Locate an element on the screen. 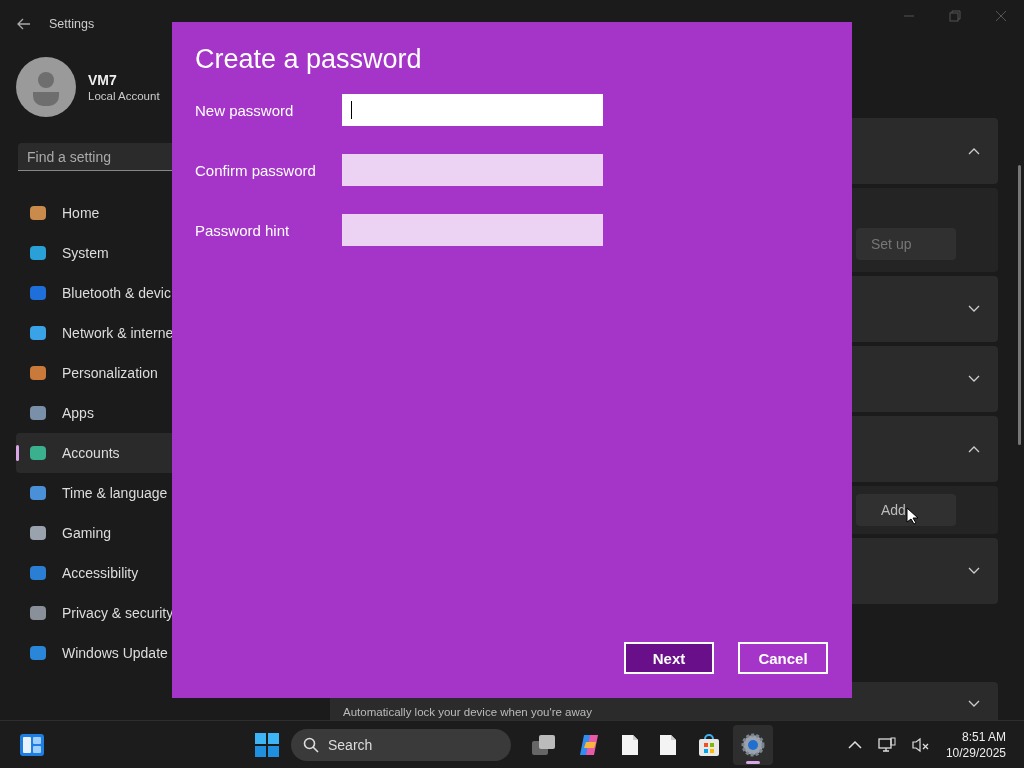 Image resolution: width=1024 pixels, height=768 pixels. nav-item: Gaming is located at coordinates (161, 533).